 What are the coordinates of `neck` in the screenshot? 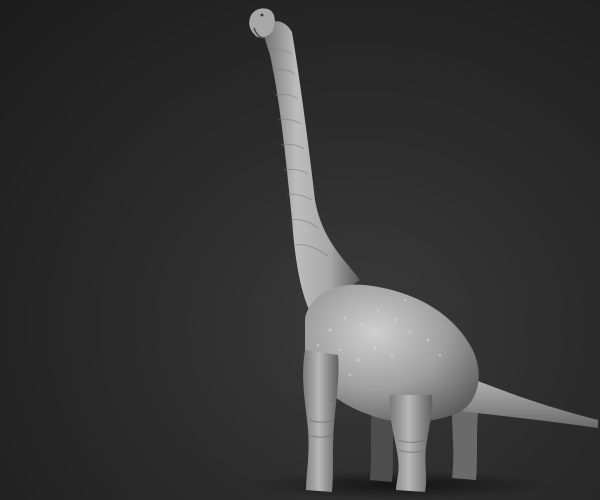 It's located at (311, 166).